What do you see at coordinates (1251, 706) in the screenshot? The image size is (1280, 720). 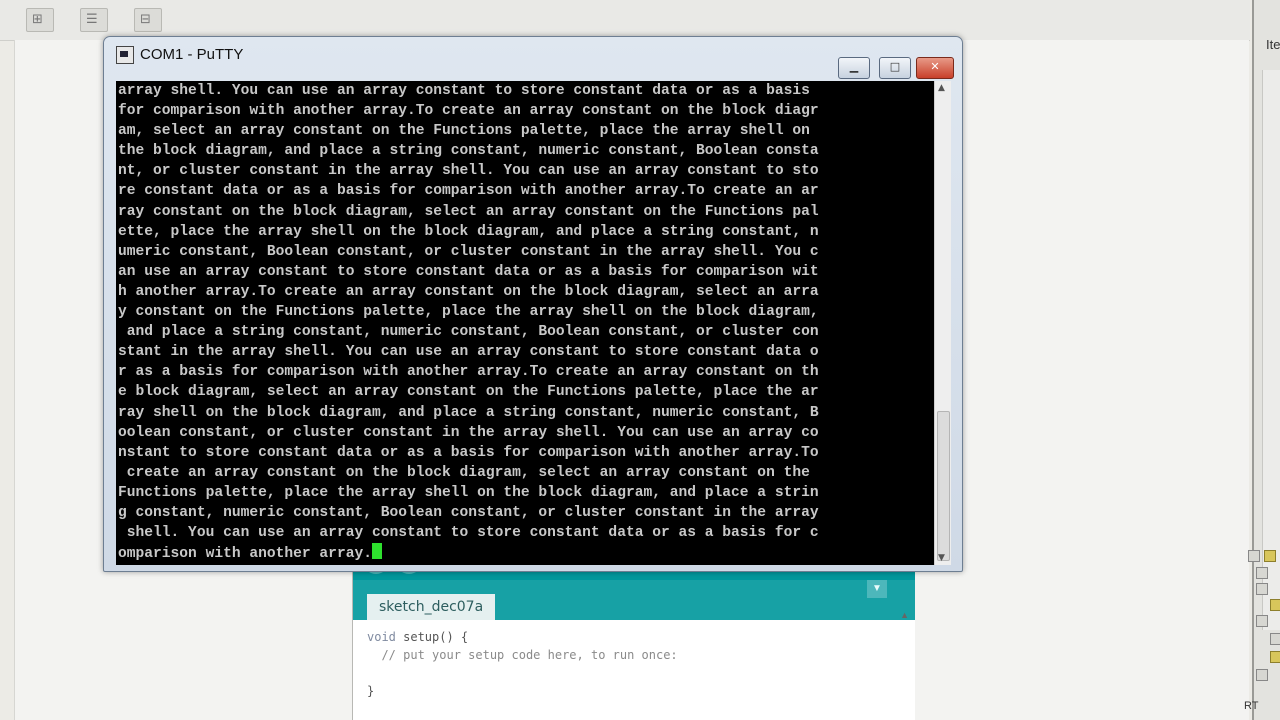 I see `rt-target-label: RT` at bounding box center [1251, 706].